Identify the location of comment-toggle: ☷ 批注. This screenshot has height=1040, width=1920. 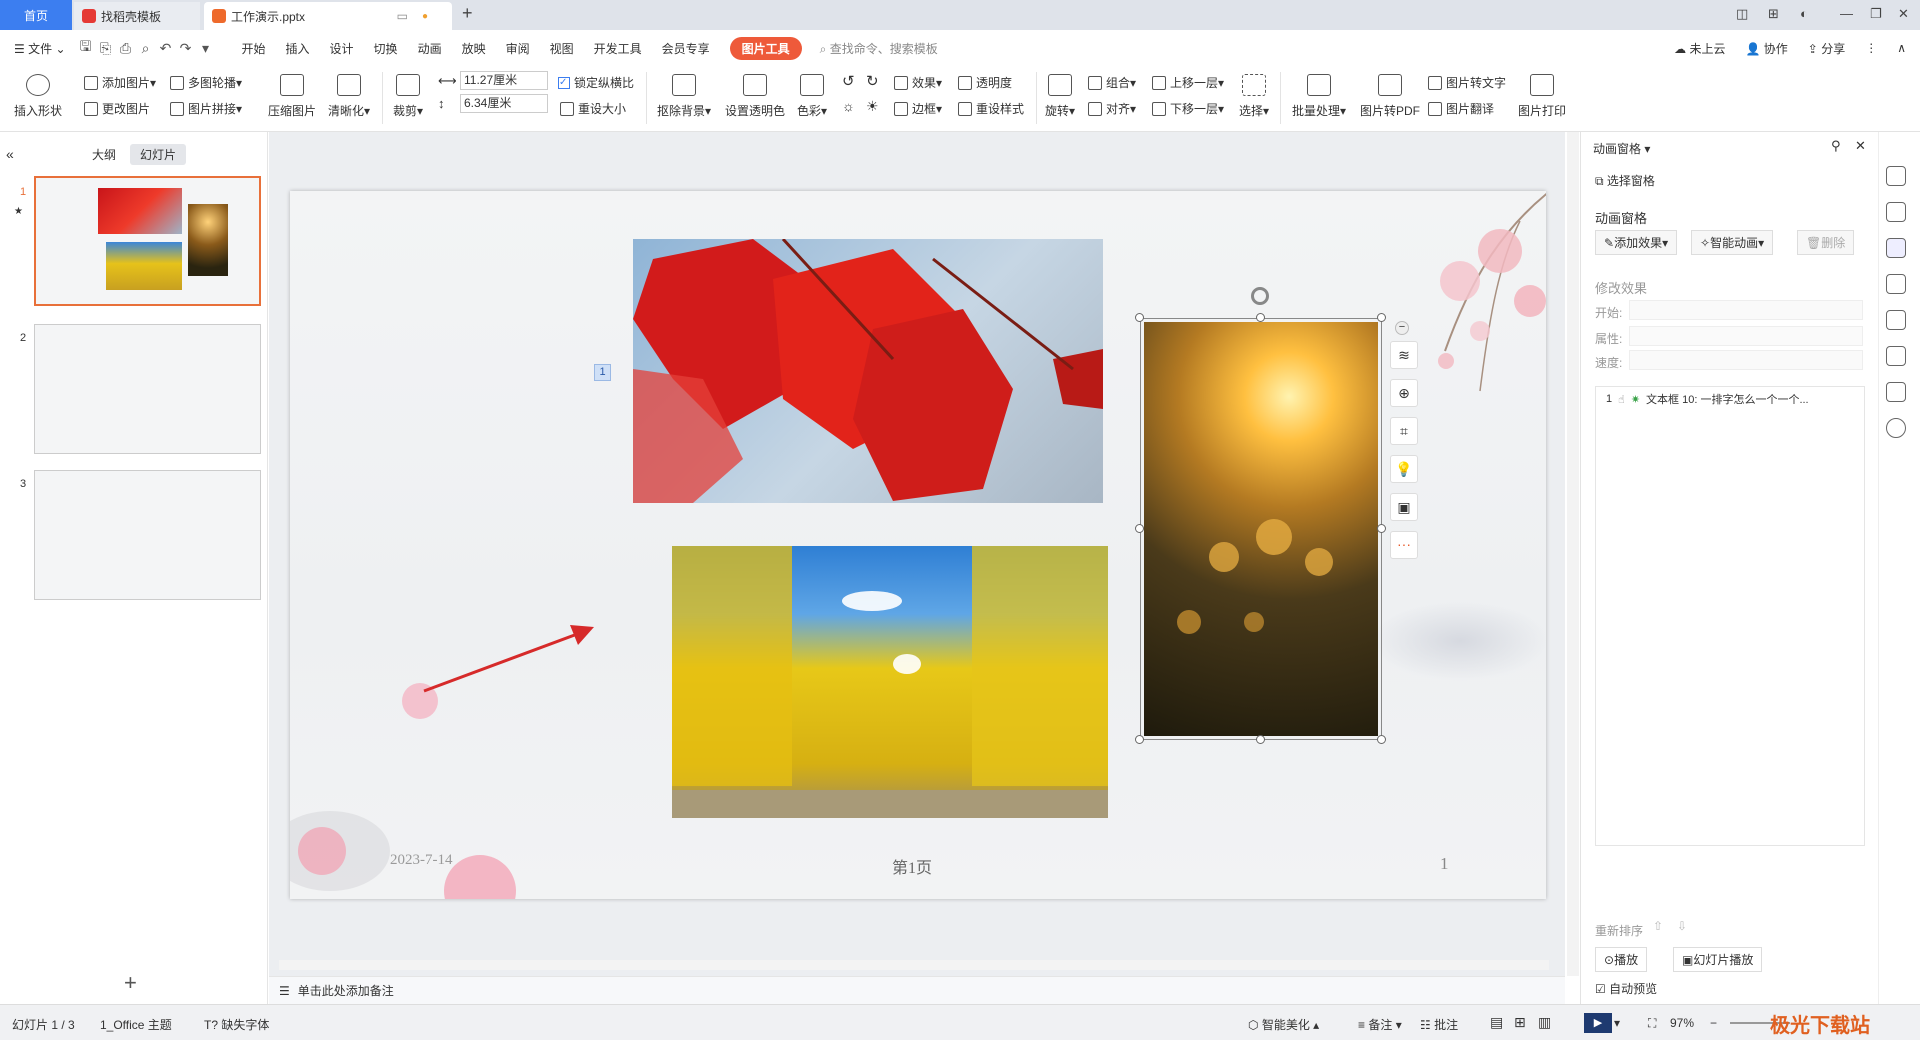
(1439, 1024).